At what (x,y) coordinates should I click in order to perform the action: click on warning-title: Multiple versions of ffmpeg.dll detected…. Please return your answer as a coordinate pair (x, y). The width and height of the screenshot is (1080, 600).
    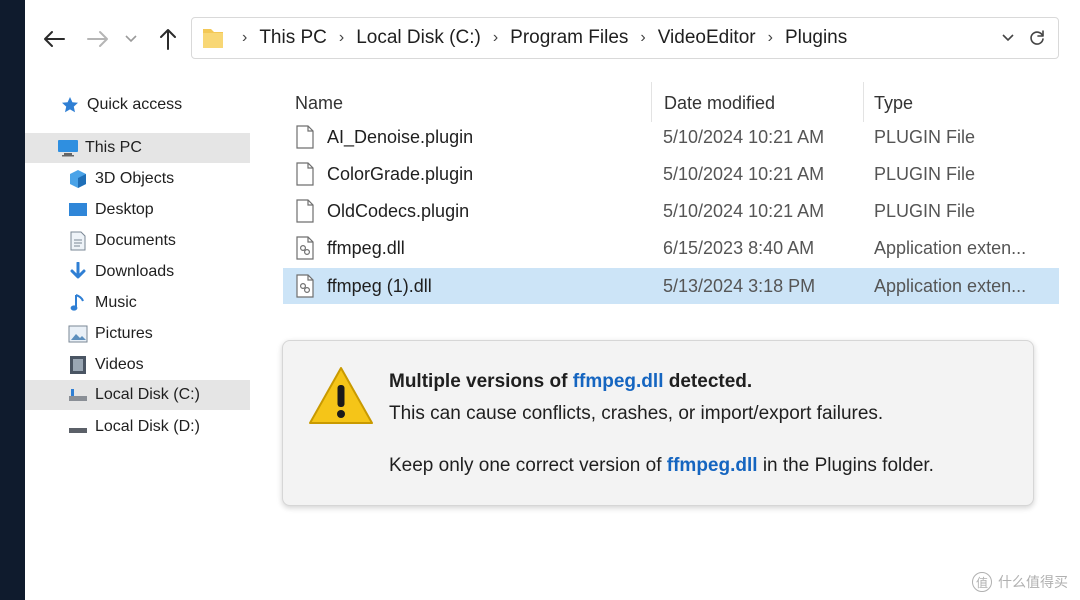
    Looking at the image, I should click on (570, 382).